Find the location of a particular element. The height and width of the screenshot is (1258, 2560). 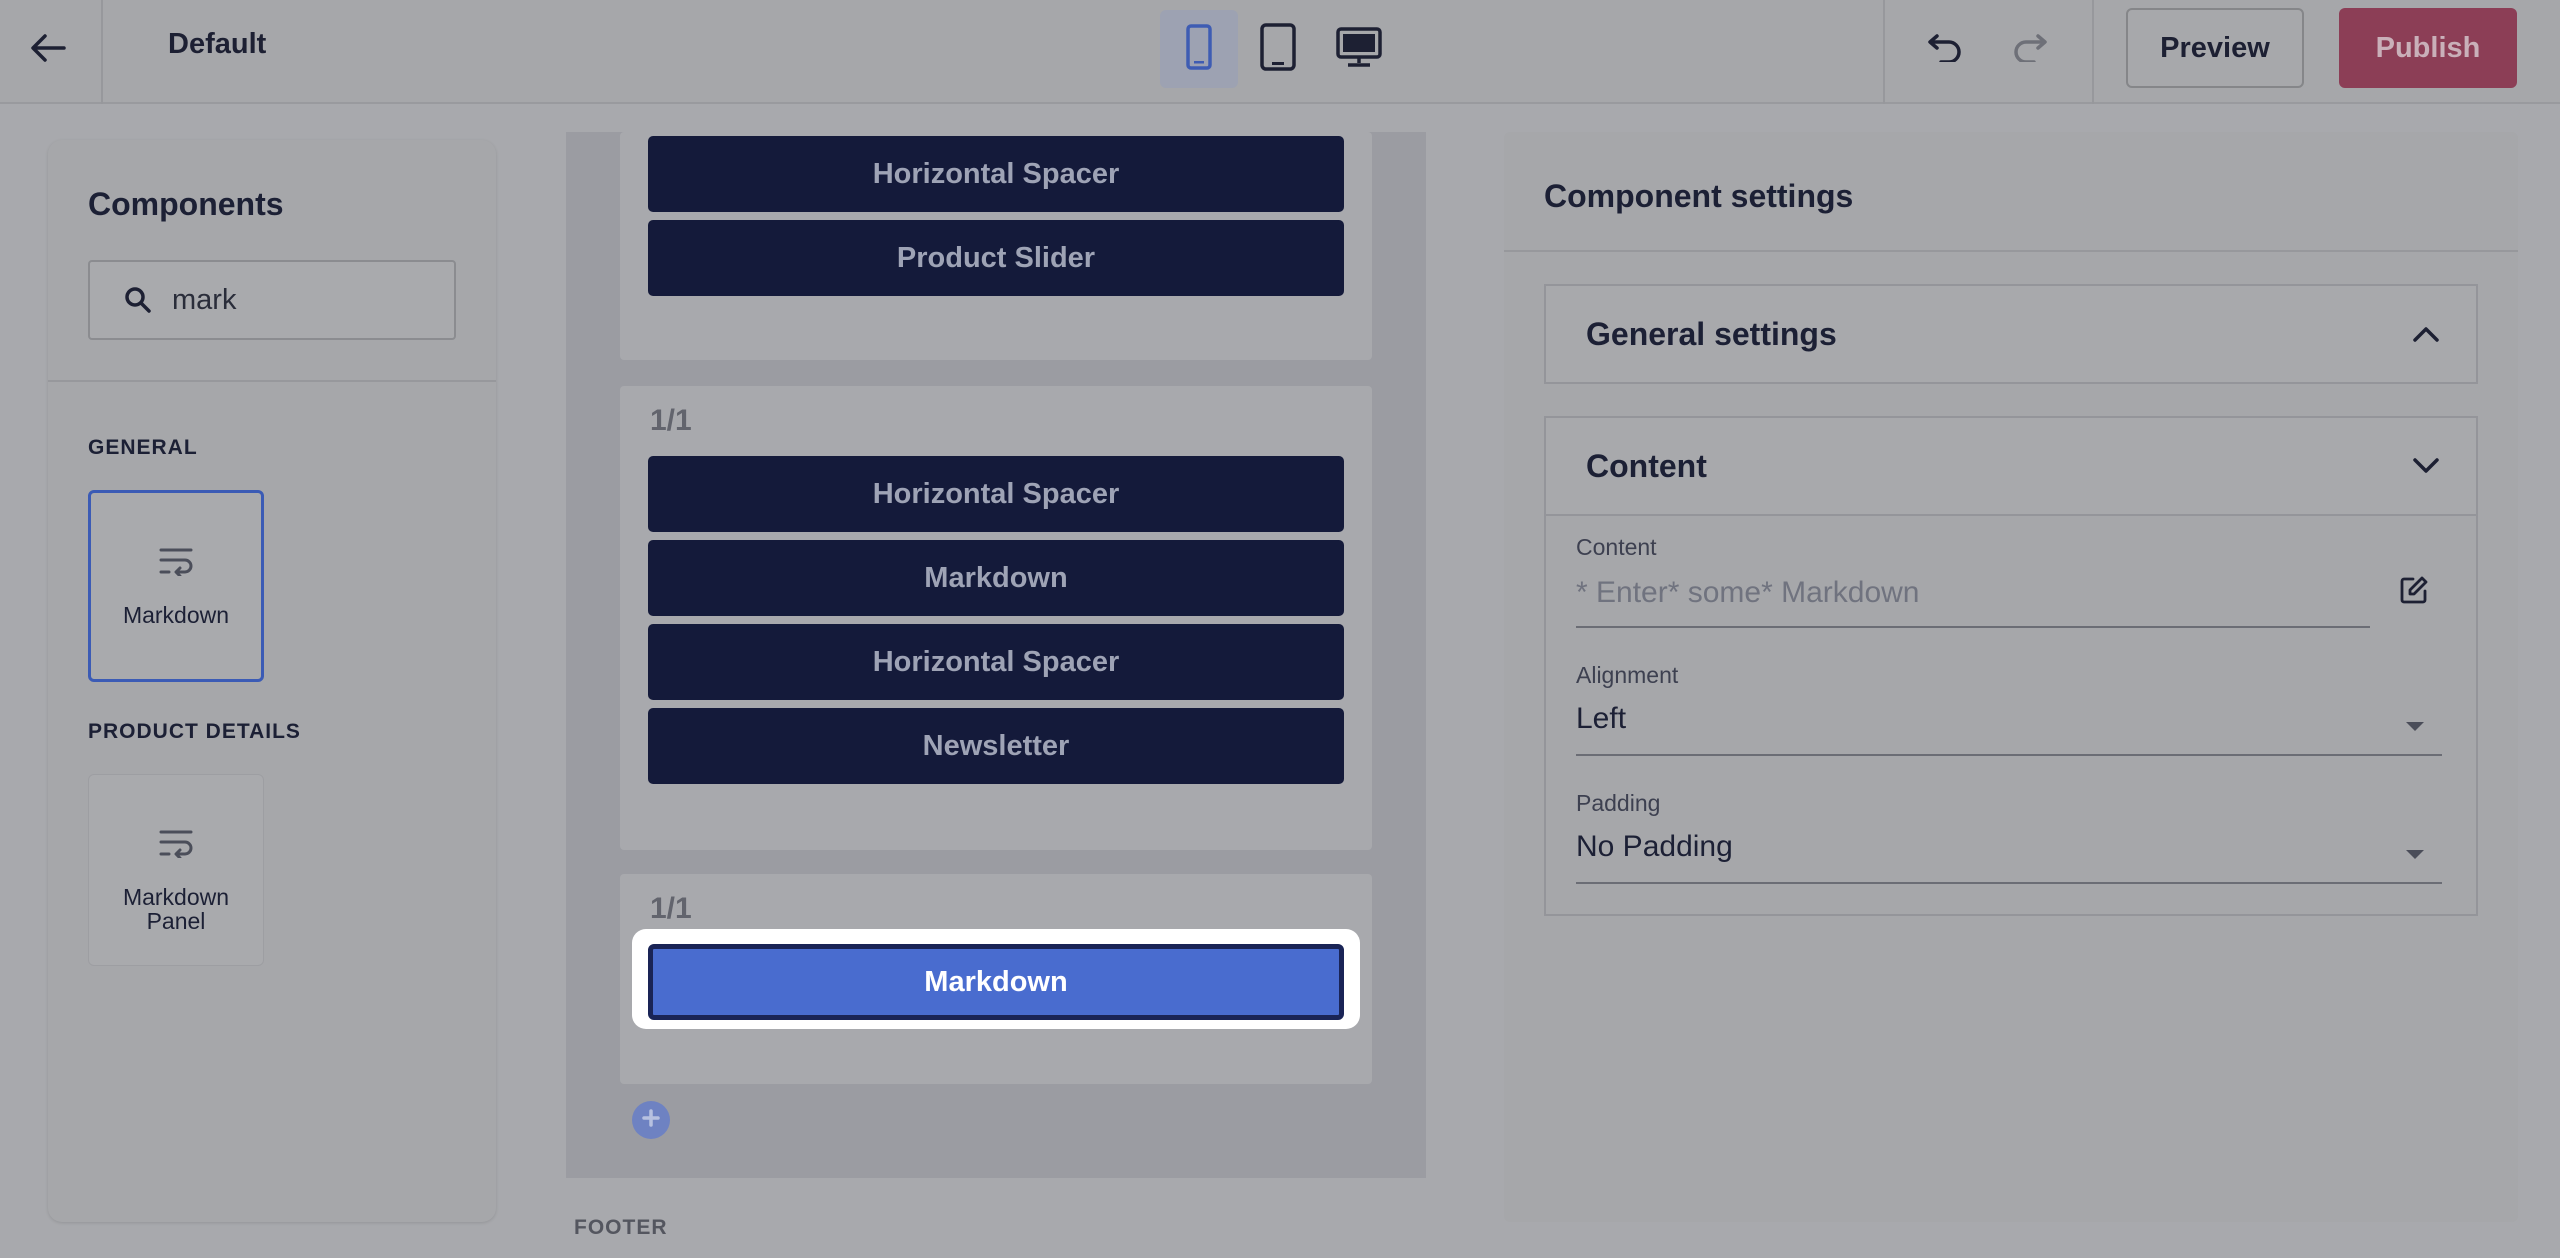

device-mobile-button is located at coordinates (1199, 49).